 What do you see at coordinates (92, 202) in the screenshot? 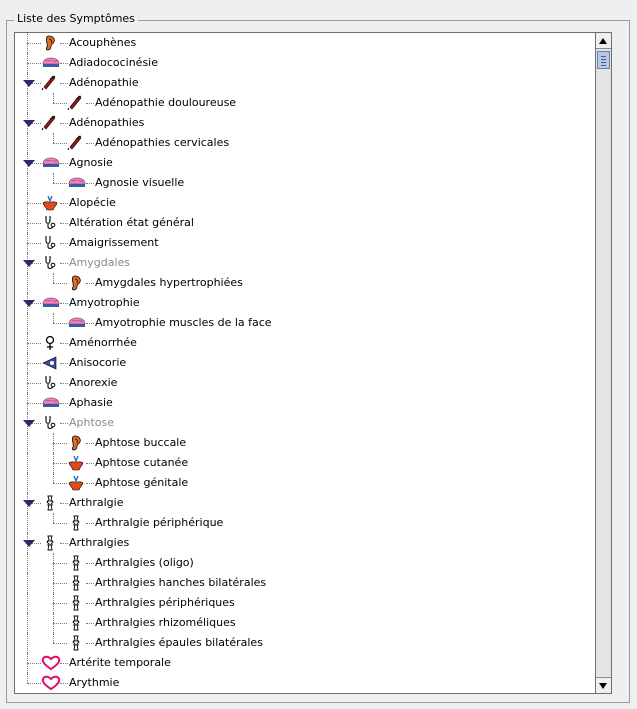
I see `tree-item-label: Alopécie` at bounding box center [92, 202].